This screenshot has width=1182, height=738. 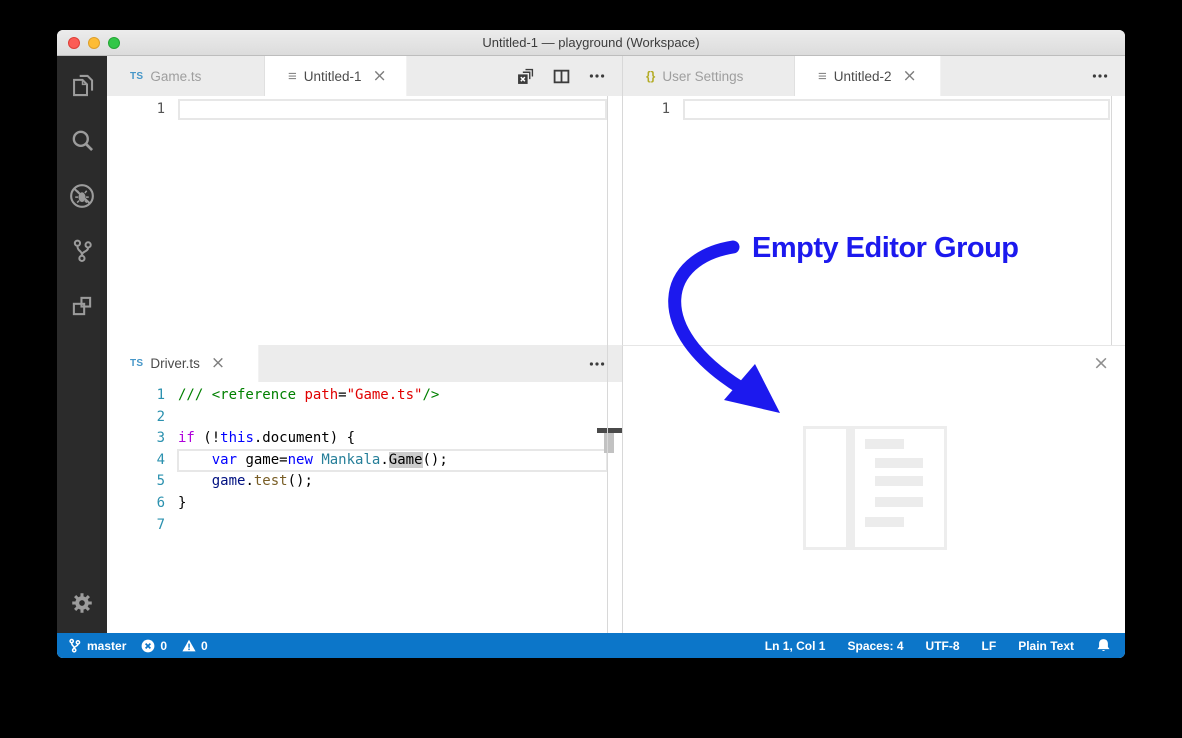 I want to click on warning-count: 0, so click(x=195, y=646).